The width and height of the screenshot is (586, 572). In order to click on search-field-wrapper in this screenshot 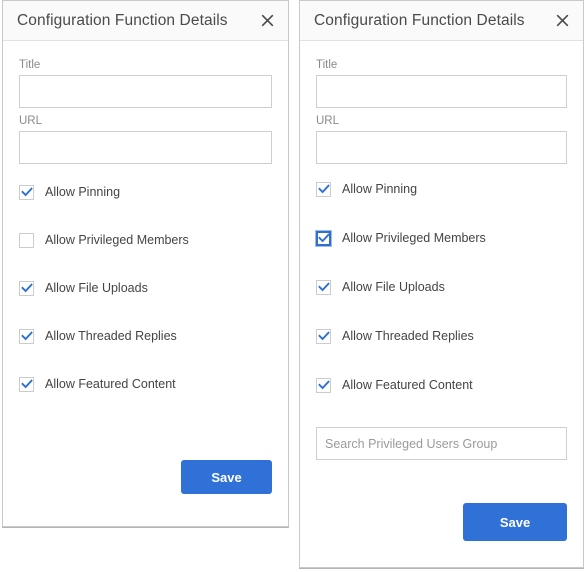, I will do `click(441, 443)`.